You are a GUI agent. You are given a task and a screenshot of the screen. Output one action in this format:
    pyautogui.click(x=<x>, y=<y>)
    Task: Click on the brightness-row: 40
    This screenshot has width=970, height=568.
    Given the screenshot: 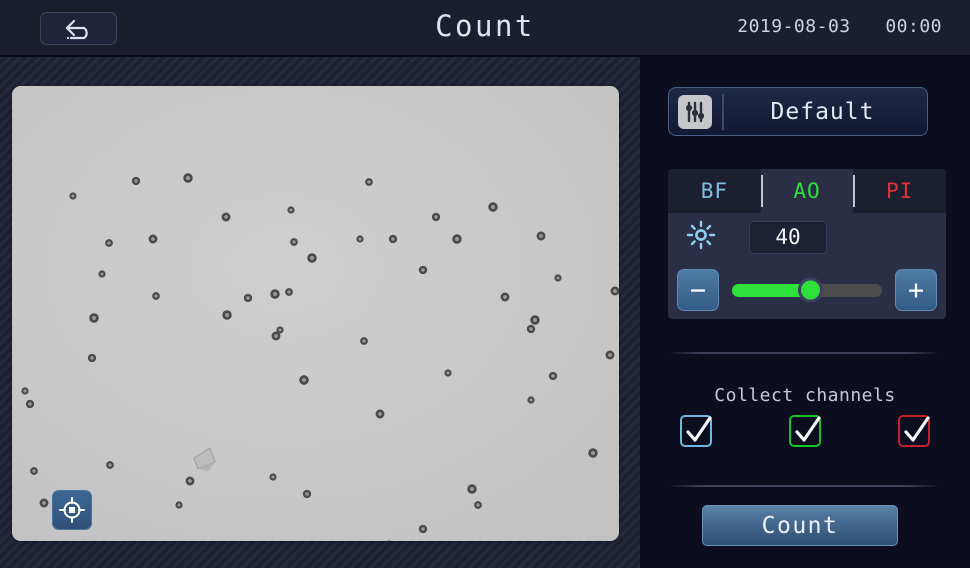 What is the action you would take?
    pyautogui.click(x=807, y=237)
    